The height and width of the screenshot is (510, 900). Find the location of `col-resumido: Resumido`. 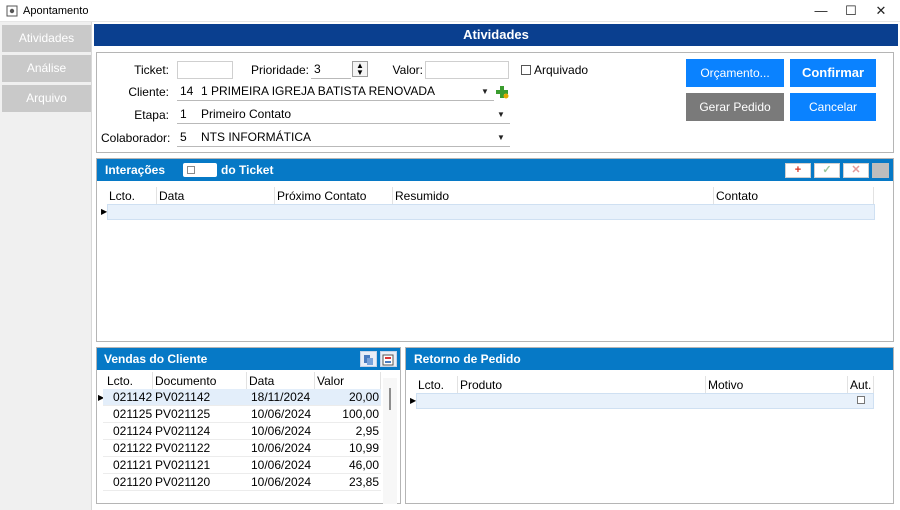

col-resumido: Resumido is located at coordinates (553, 196).